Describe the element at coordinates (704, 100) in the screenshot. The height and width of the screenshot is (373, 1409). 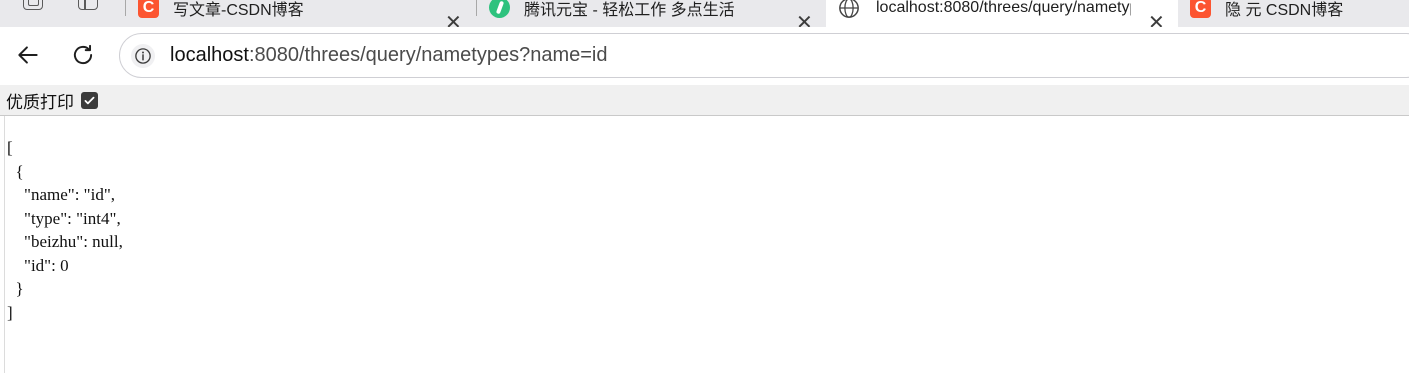
I see `json-viewer-bar: 优质打印` at that location.